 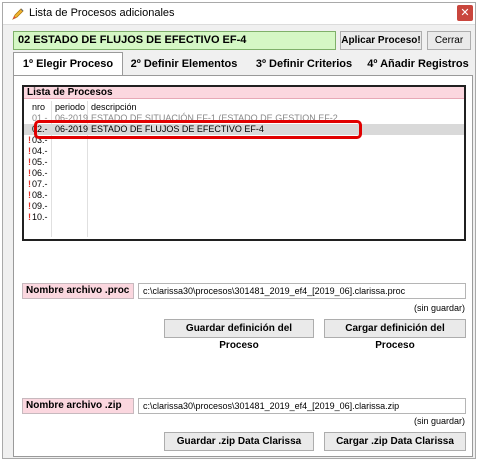 I want to click on tab-definir-elementos: 2º Definir Elementos, so click(x=184, y=64).